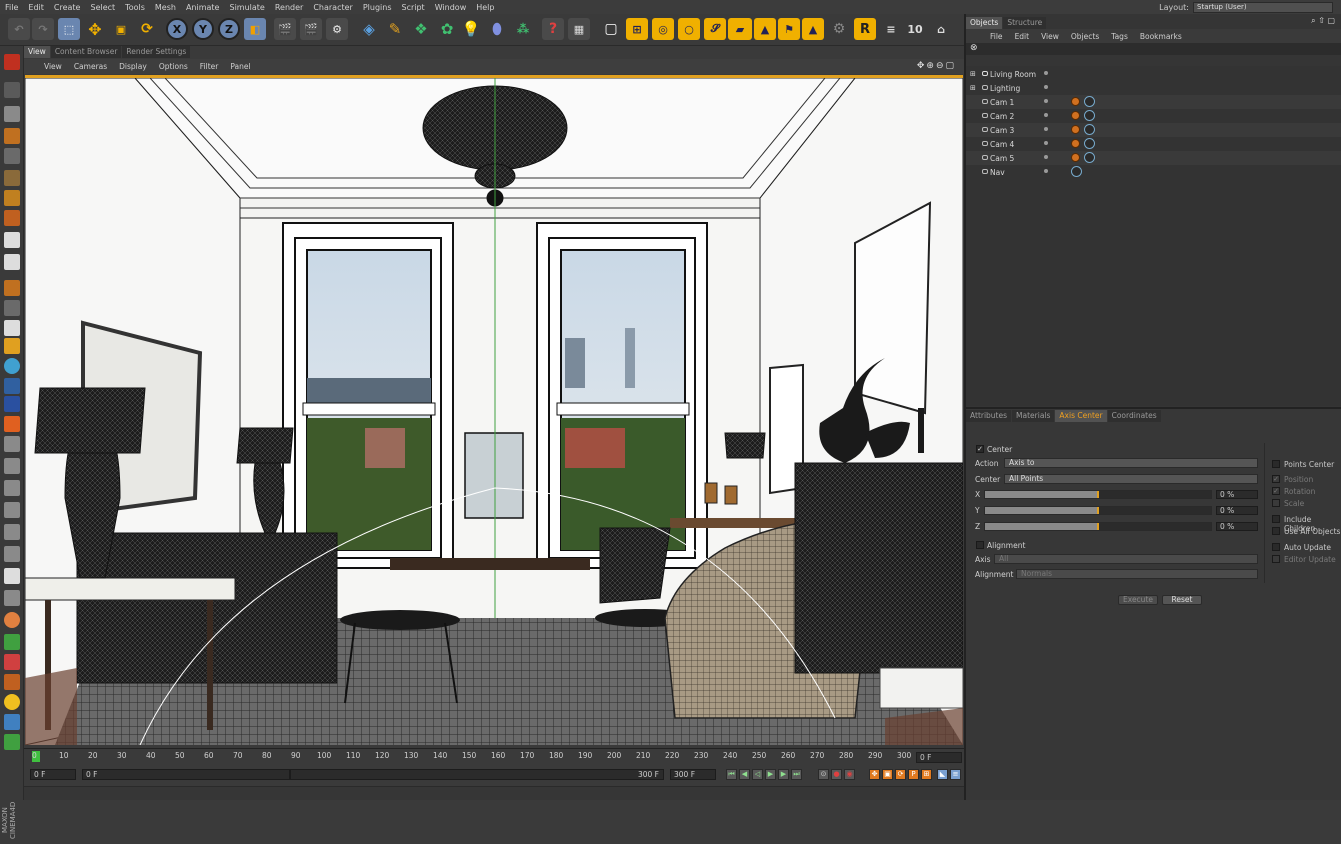 This screenshot has height=844, width=1341. What do you see at coordinates (1081, 416) in the screenshot?
I see `tab-axis-center: Axis Center` at bounding box center [1081, 416].